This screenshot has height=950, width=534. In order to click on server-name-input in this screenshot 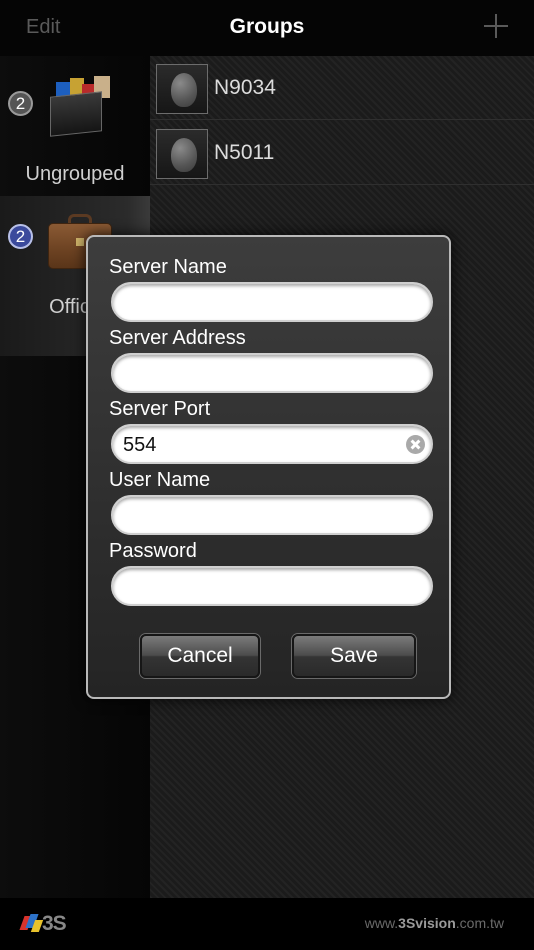, I will do `click(263, 303)`.